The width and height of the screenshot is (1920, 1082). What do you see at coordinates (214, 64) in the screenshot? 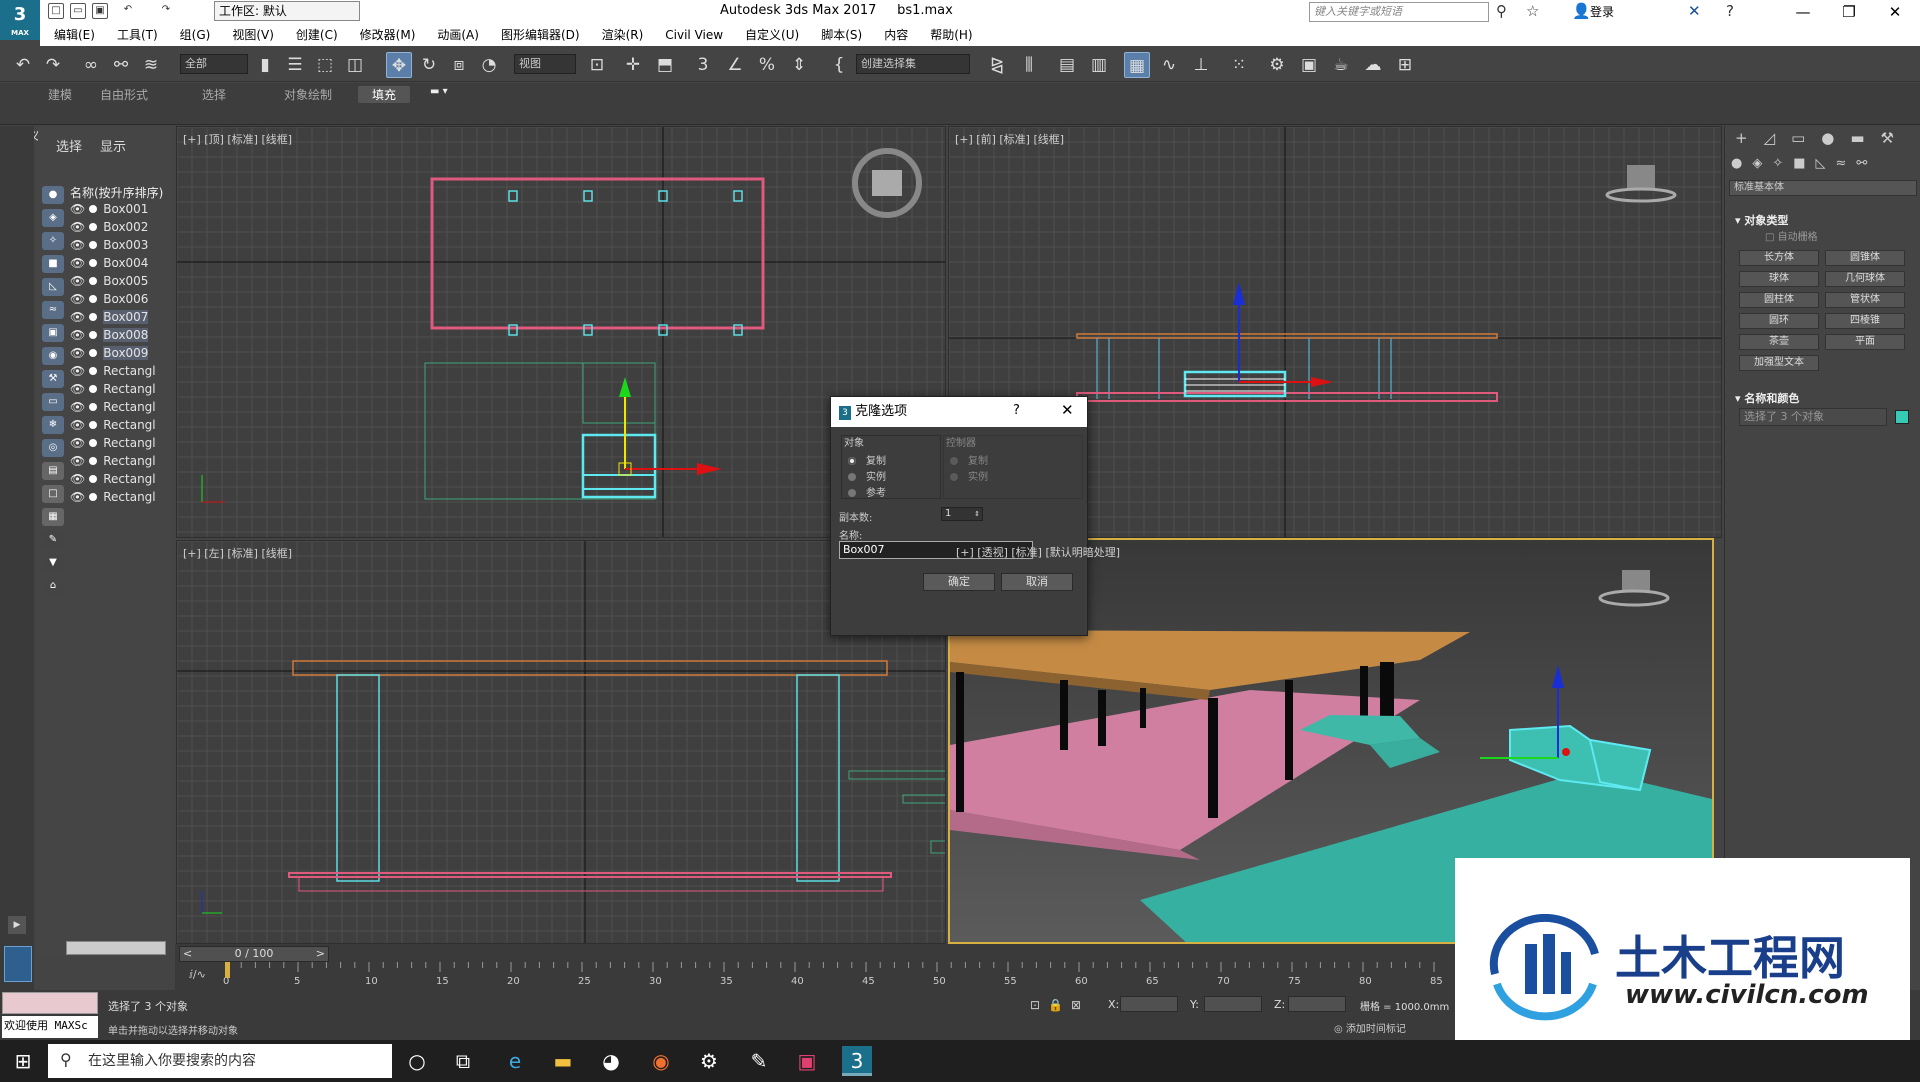
I see `selection-filter-dropdown: 全部` at bounding box center [214, 64].